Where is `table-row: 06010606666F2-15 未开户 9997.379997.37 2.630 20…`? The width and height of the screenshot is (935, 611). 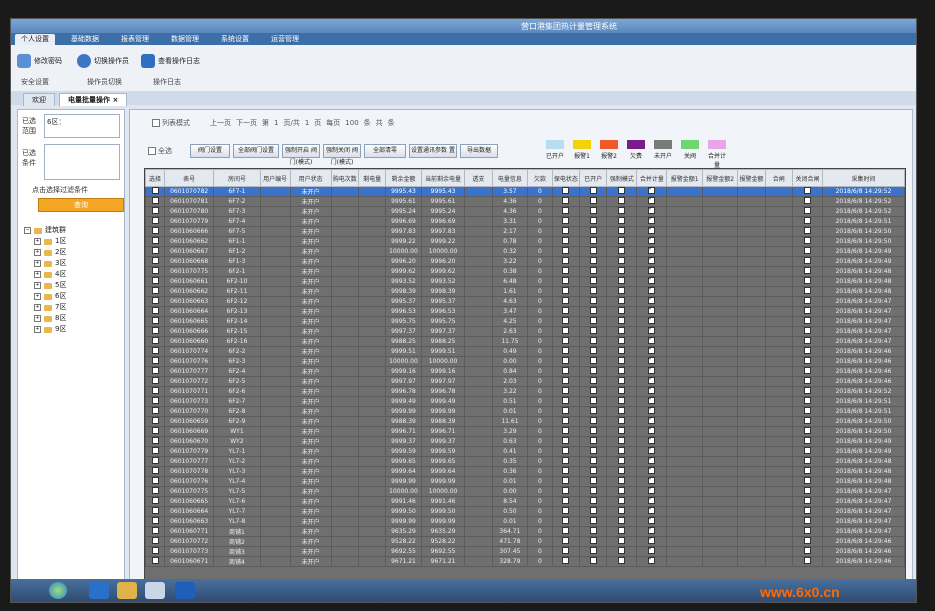
table-row: 06010606666F2-15 未开户 9997.379997.37 2.630 20… is located at coordinates (525, 331).